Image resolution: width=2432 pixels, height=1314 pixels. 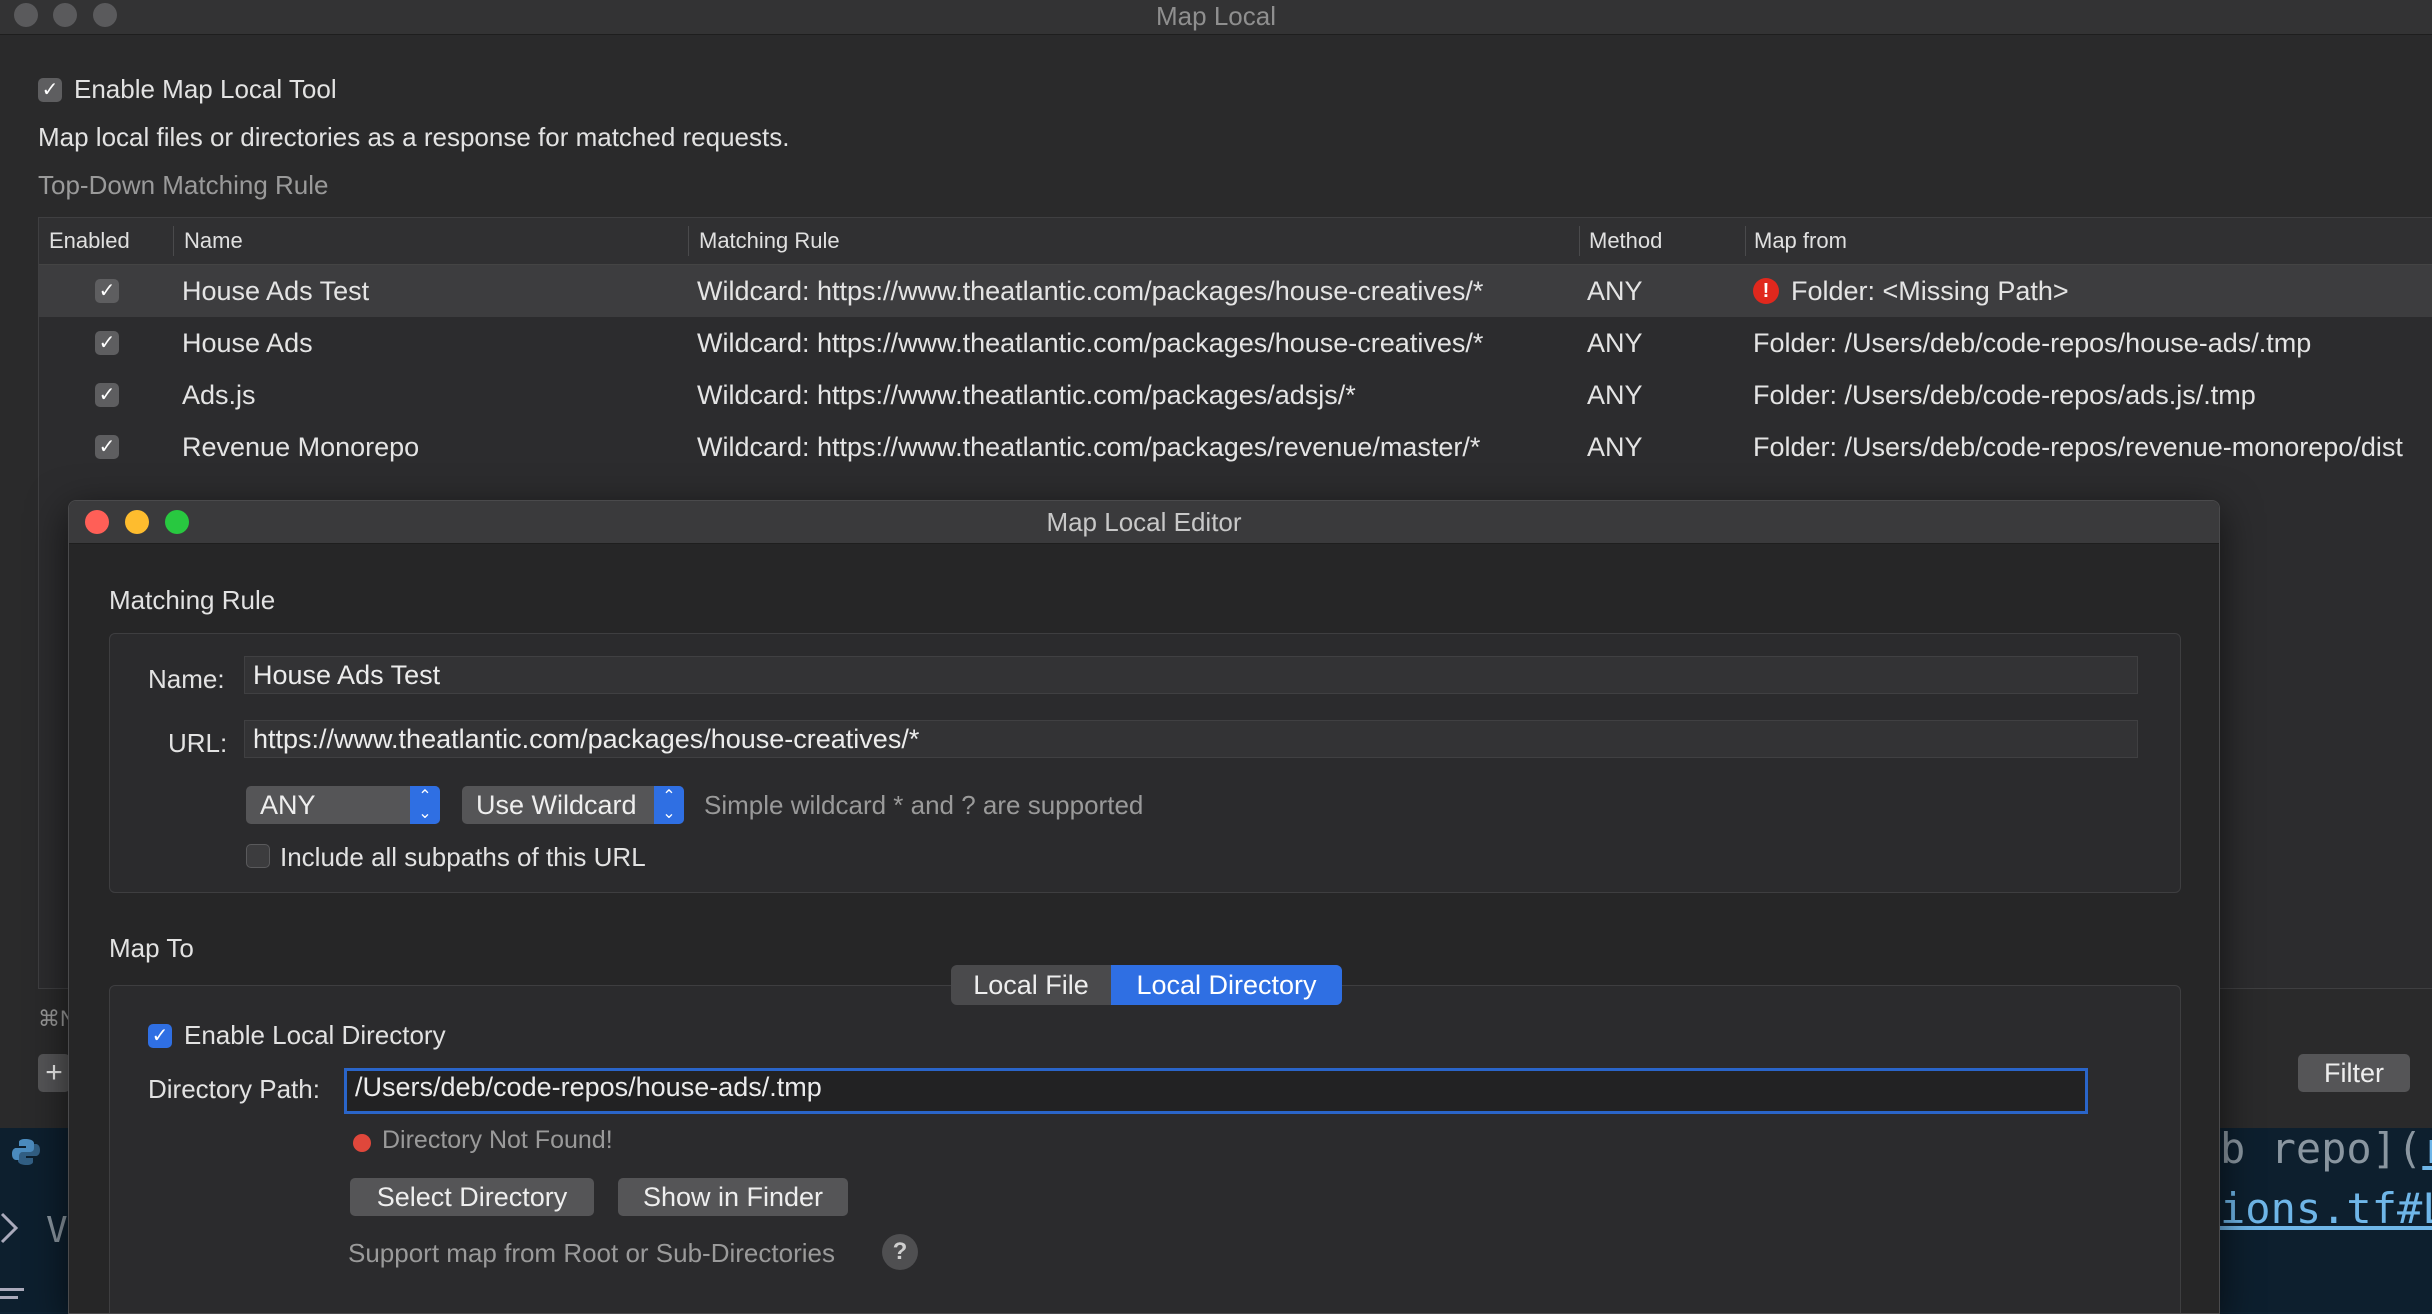 I want to click on add-rule-button: +, so click(x=54, y=1073).